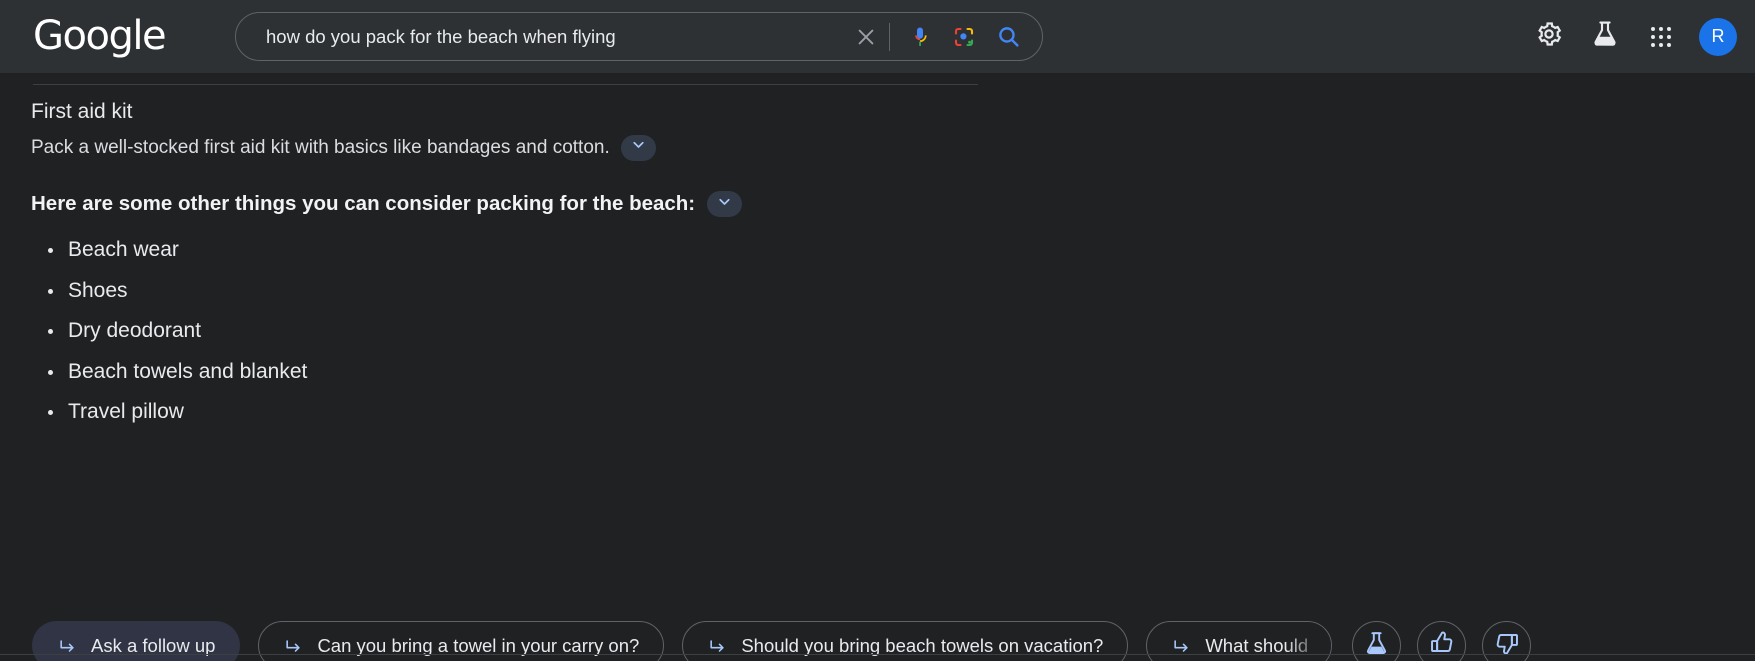  I want to click on labs-feedback-button, so click(1377, 641).